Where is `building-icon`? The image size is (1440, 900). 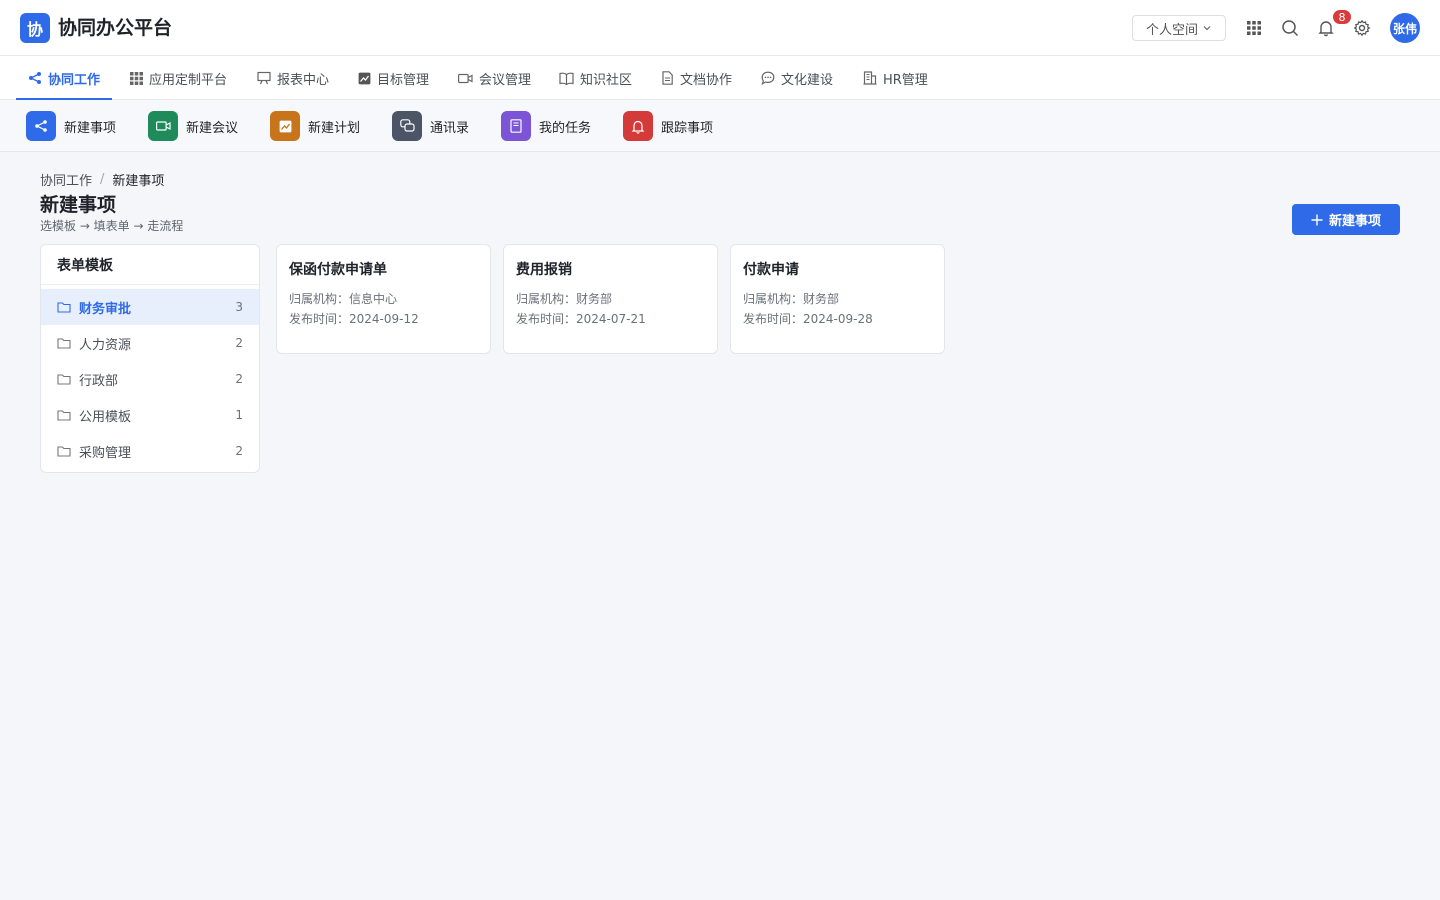
building-icon is located at coordinates (870, 78).